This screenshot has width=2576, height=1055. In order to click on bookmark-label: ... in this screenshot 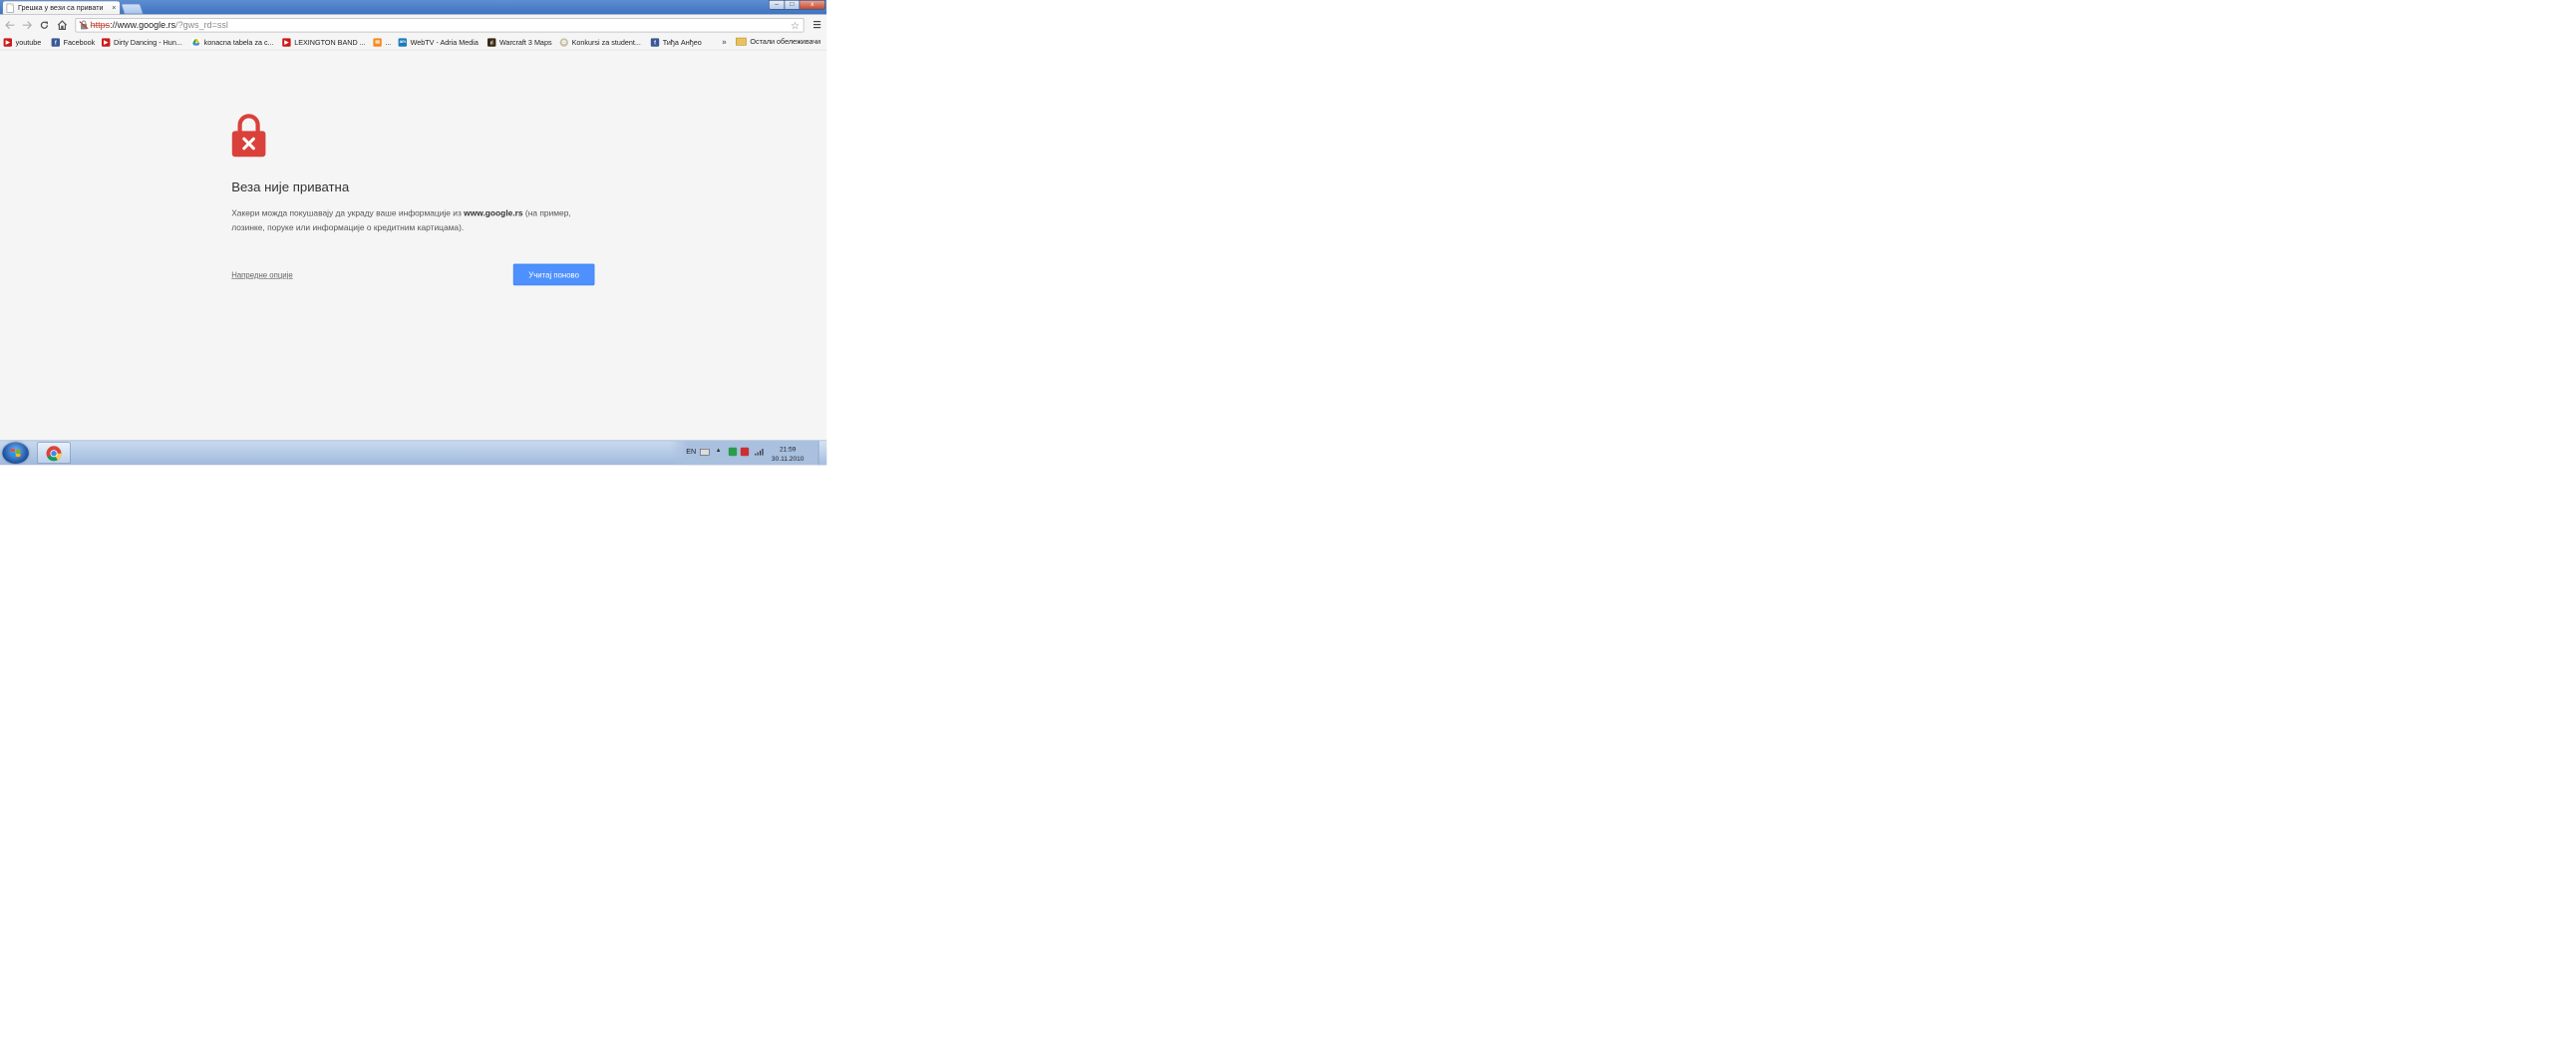, I will do `click(388, 42)`.